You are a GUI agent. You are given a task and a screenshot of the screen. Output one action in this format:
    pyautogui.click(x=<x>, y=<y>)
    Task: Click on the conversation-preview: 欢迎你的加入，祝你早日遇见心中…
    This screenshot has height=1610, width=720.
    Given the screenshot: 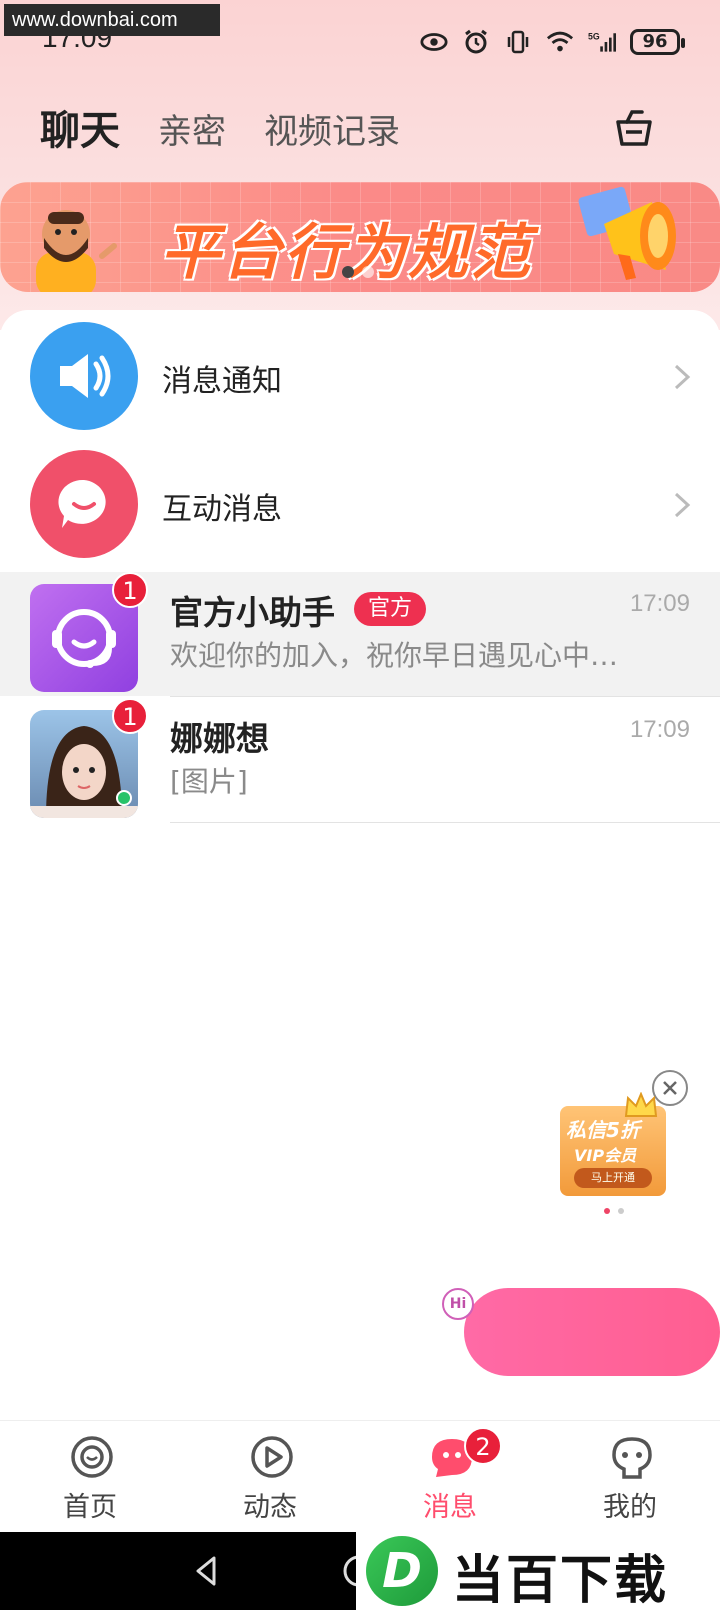 What is the action you would take?
    pyautogui.click(x=394, y=655)
    